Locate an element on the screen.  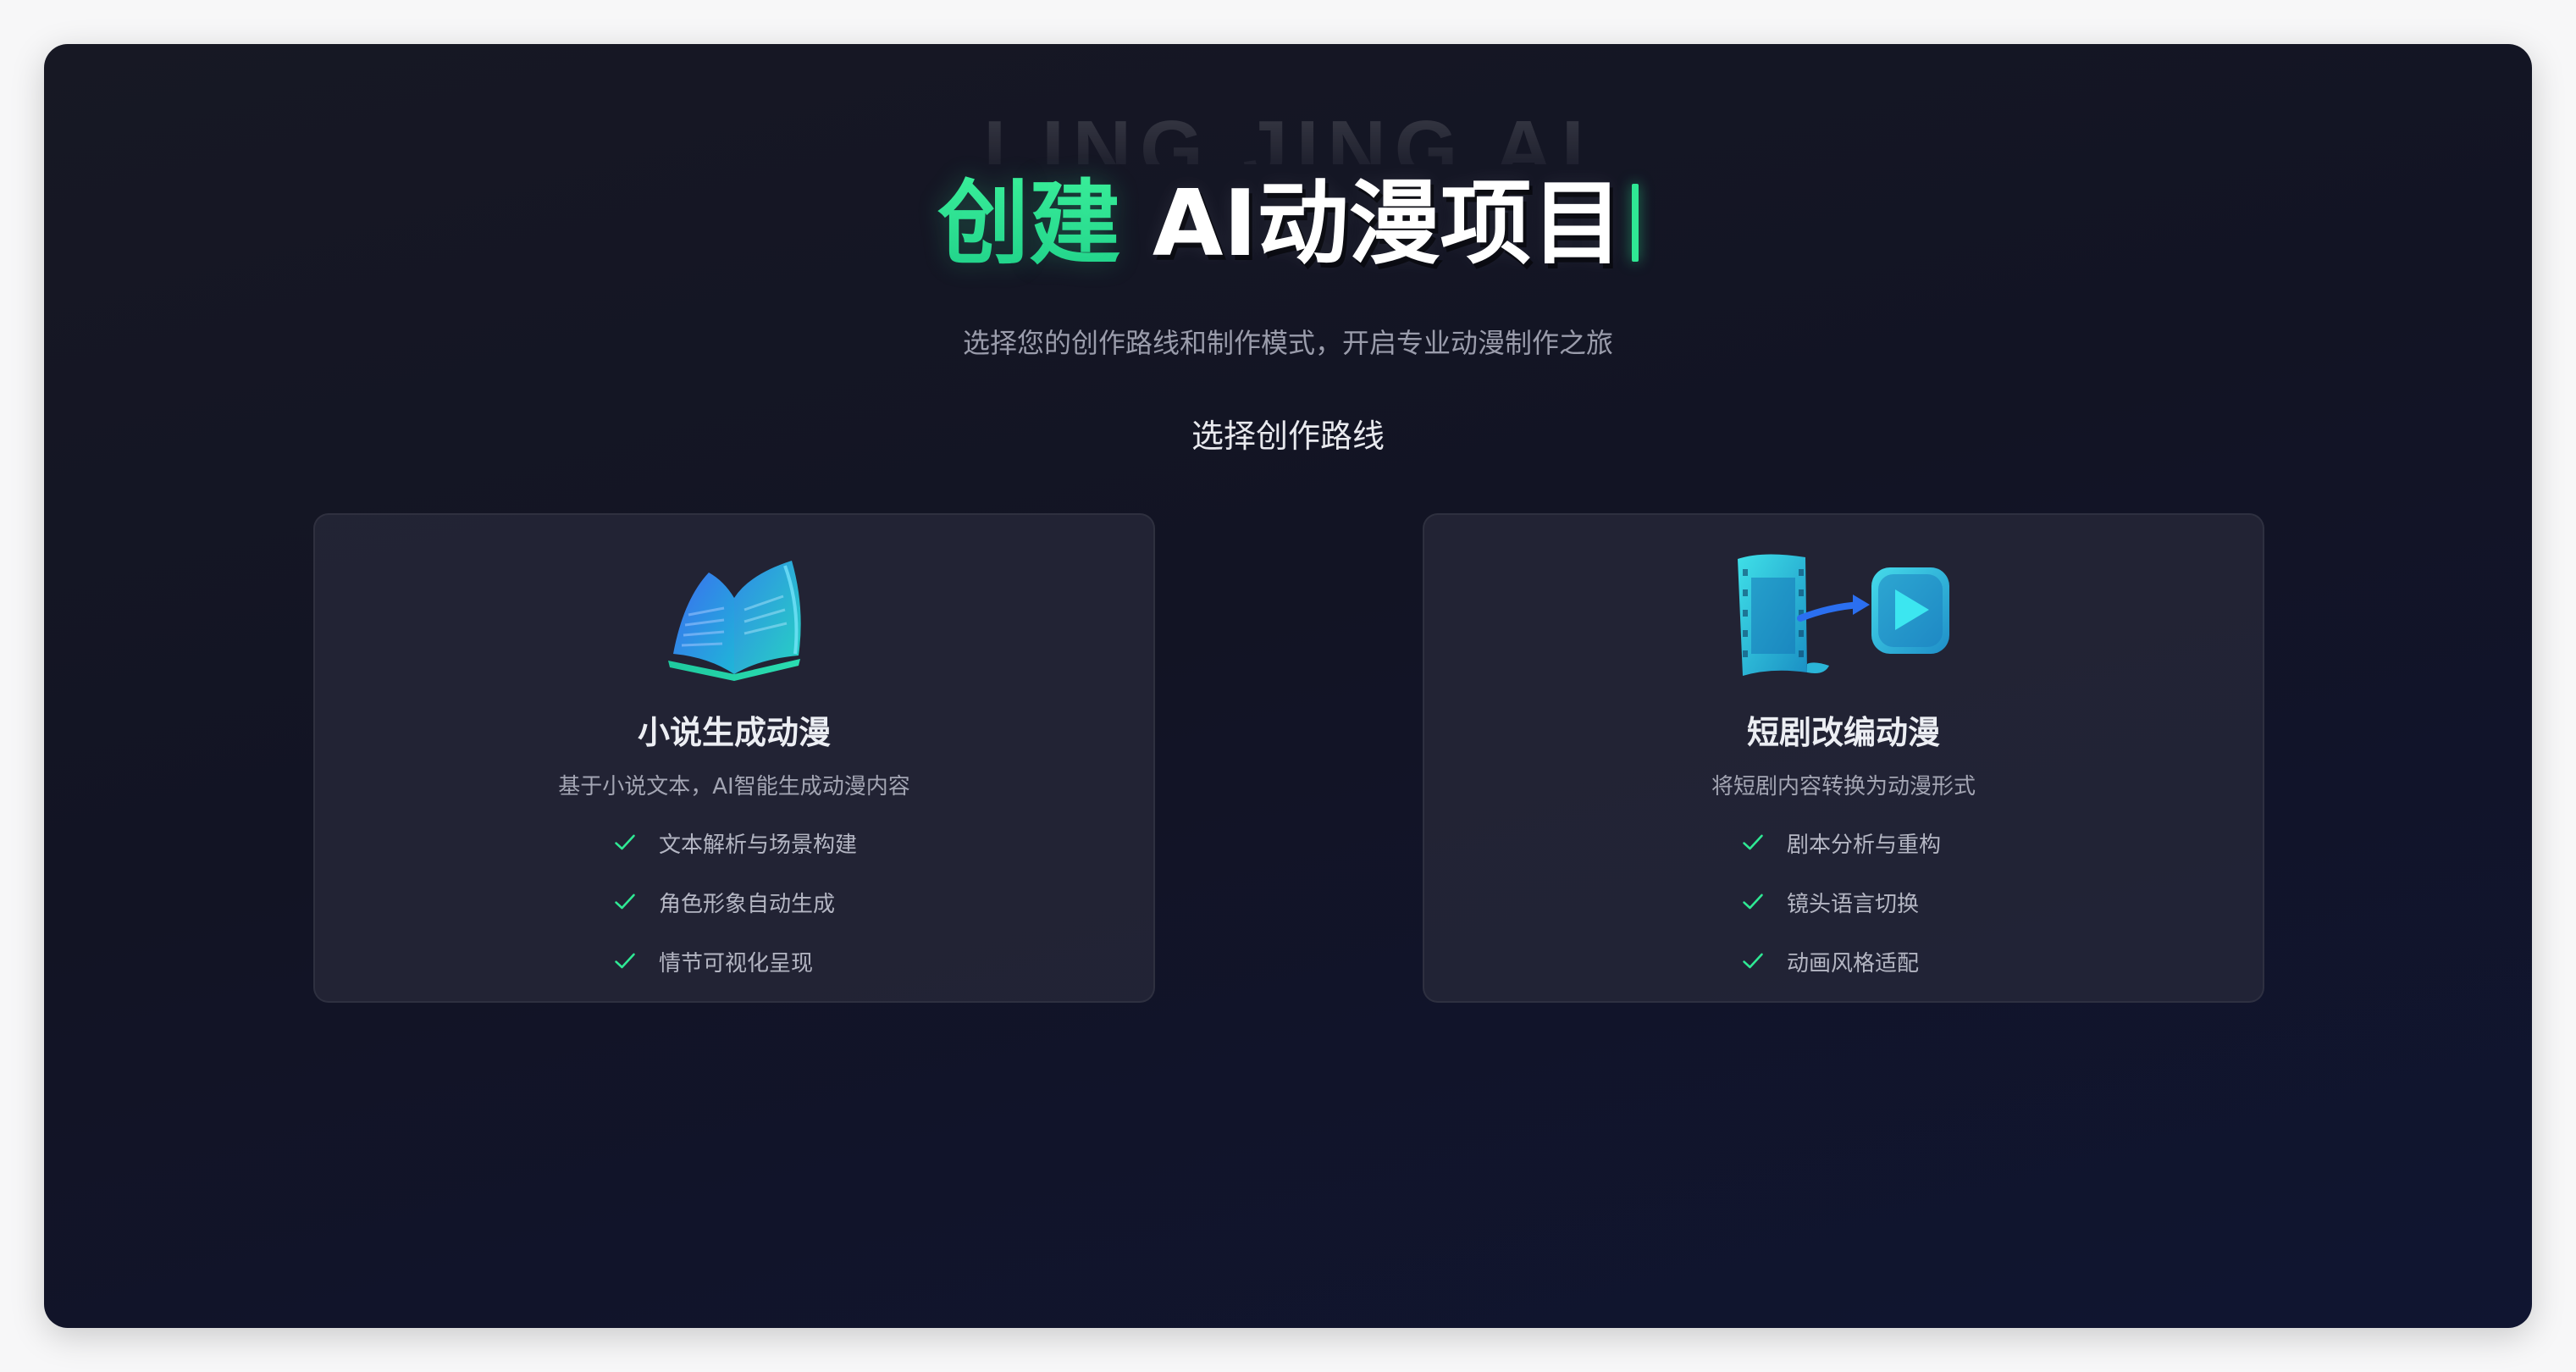
feature-item: 剧本分析与重构 is located at coordinates (1841, 842).